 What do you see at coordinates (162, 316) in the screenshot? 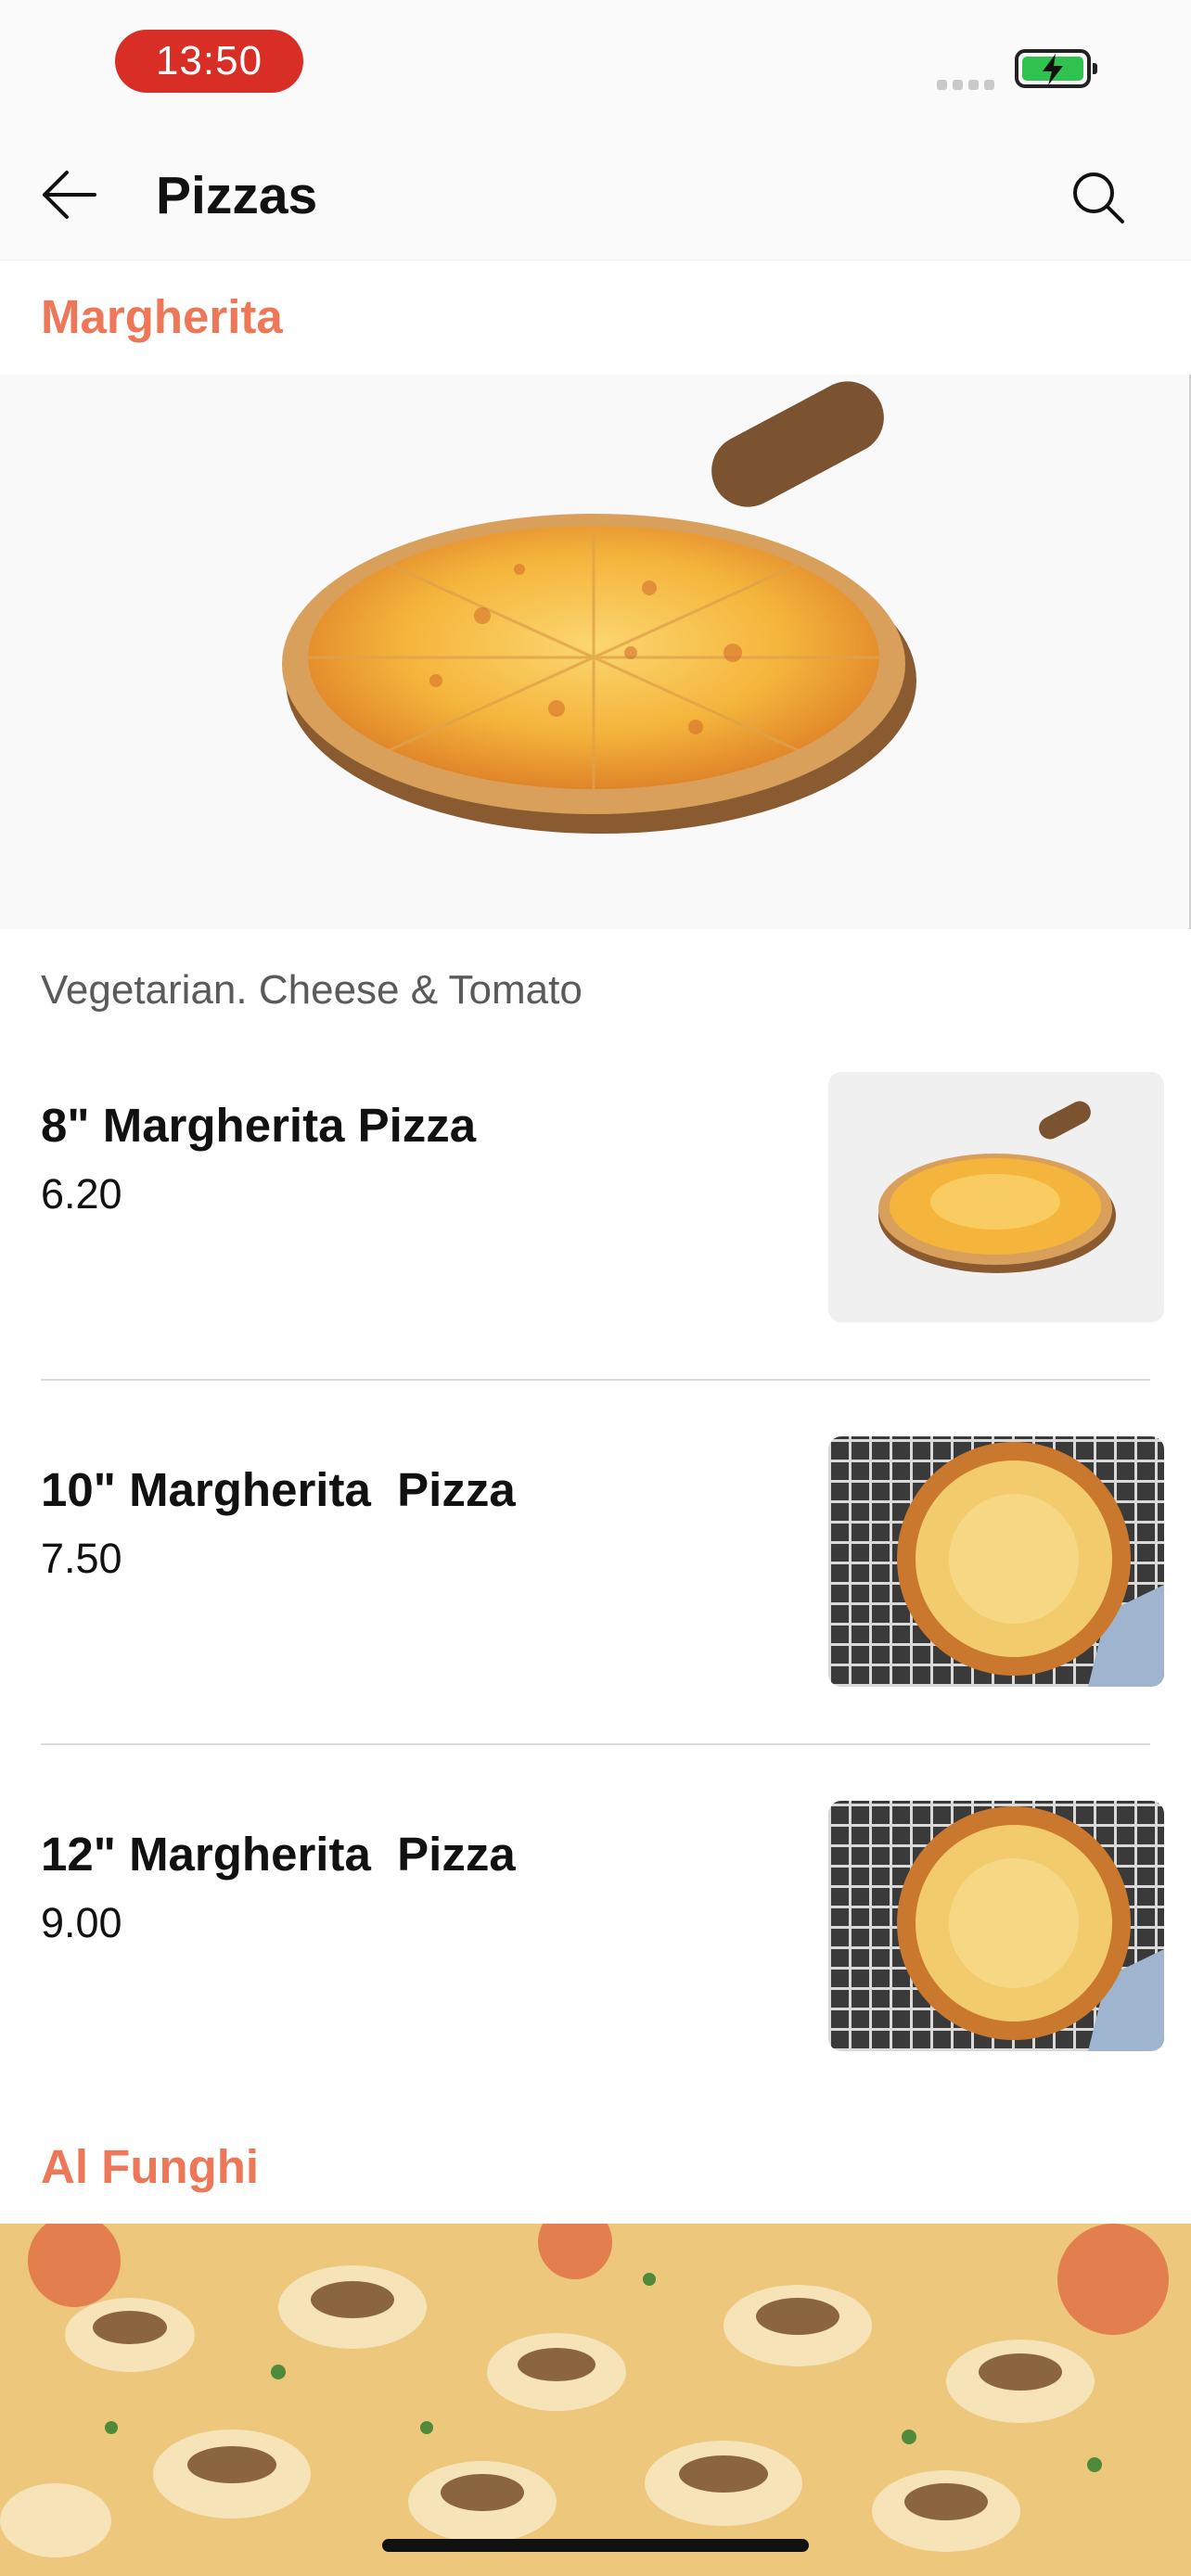
I see `category-heading-margherita: Margherita` at bounding box center [162, 316].